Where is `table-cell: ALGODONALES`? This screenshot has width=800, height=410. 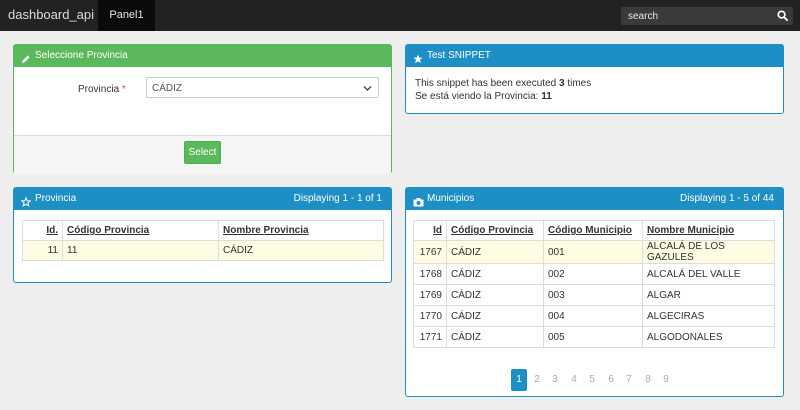 table-cell: ALGODONALES is located at coordinates (708, 337).